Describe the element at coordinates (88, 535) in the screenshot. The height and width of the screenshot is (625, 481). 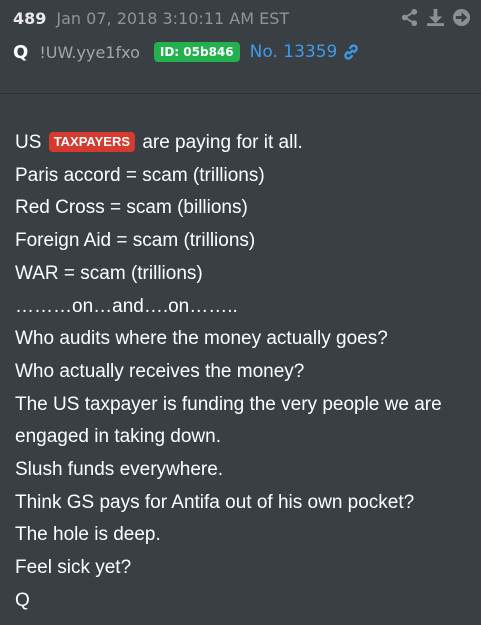
I see `body-line: The hole is deep.` at that location.